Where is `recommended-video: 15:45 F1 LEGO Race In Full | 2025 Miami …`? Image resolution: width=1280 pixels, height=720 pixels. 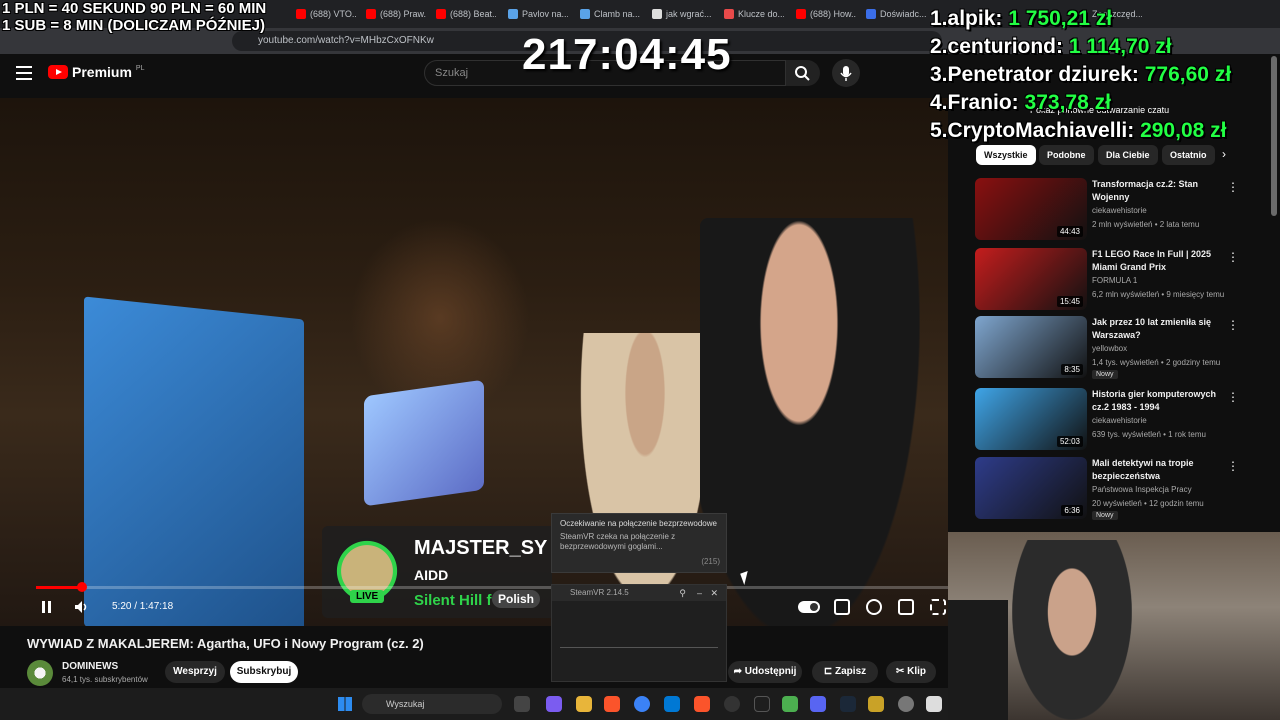
recommended-video: 15:45 F1 LEGO Race In Full | 2025 Miami … is located at coordinates (1115, 279).